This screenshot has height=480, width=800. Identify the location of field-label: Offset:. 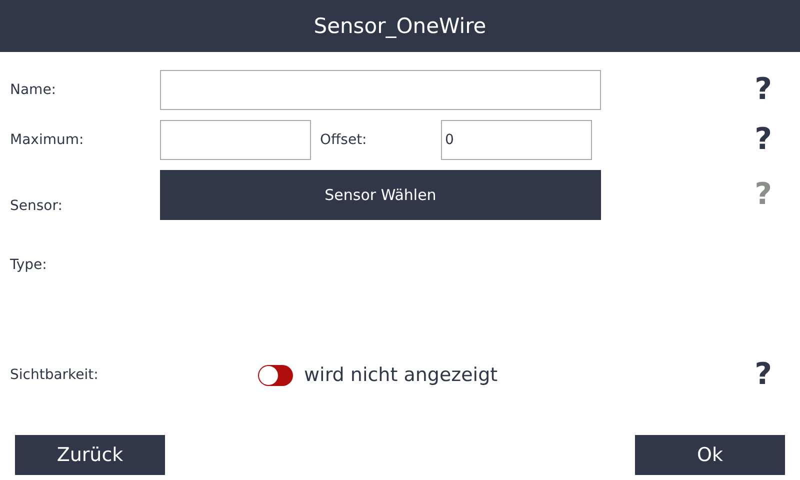
(343, 140).